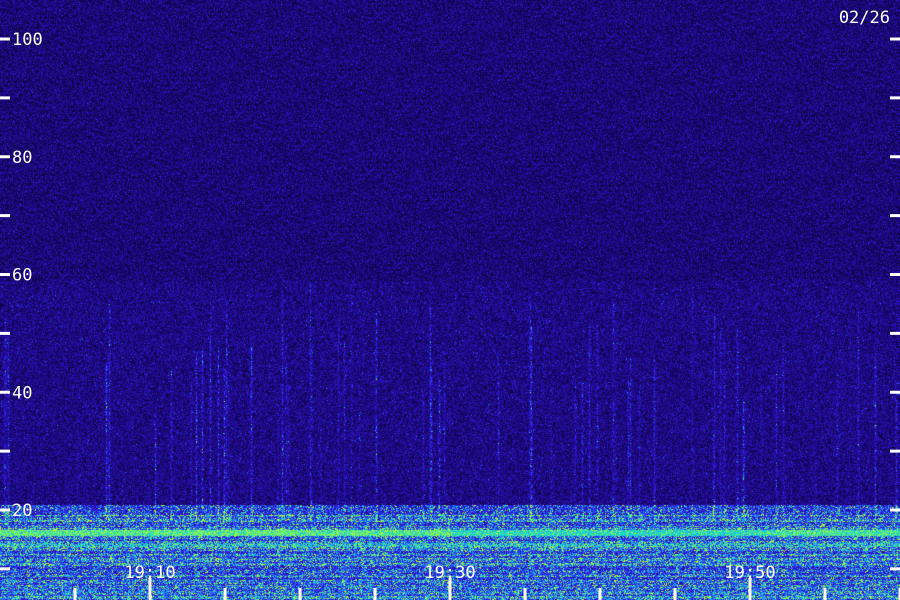 Image resolution: width=900 pixels, height=600 pixels. What do you see at coordinates (149, 573) in the screenshot?
I see `x-tick-label-1910: 19:10` at bounding box center [149, 573].